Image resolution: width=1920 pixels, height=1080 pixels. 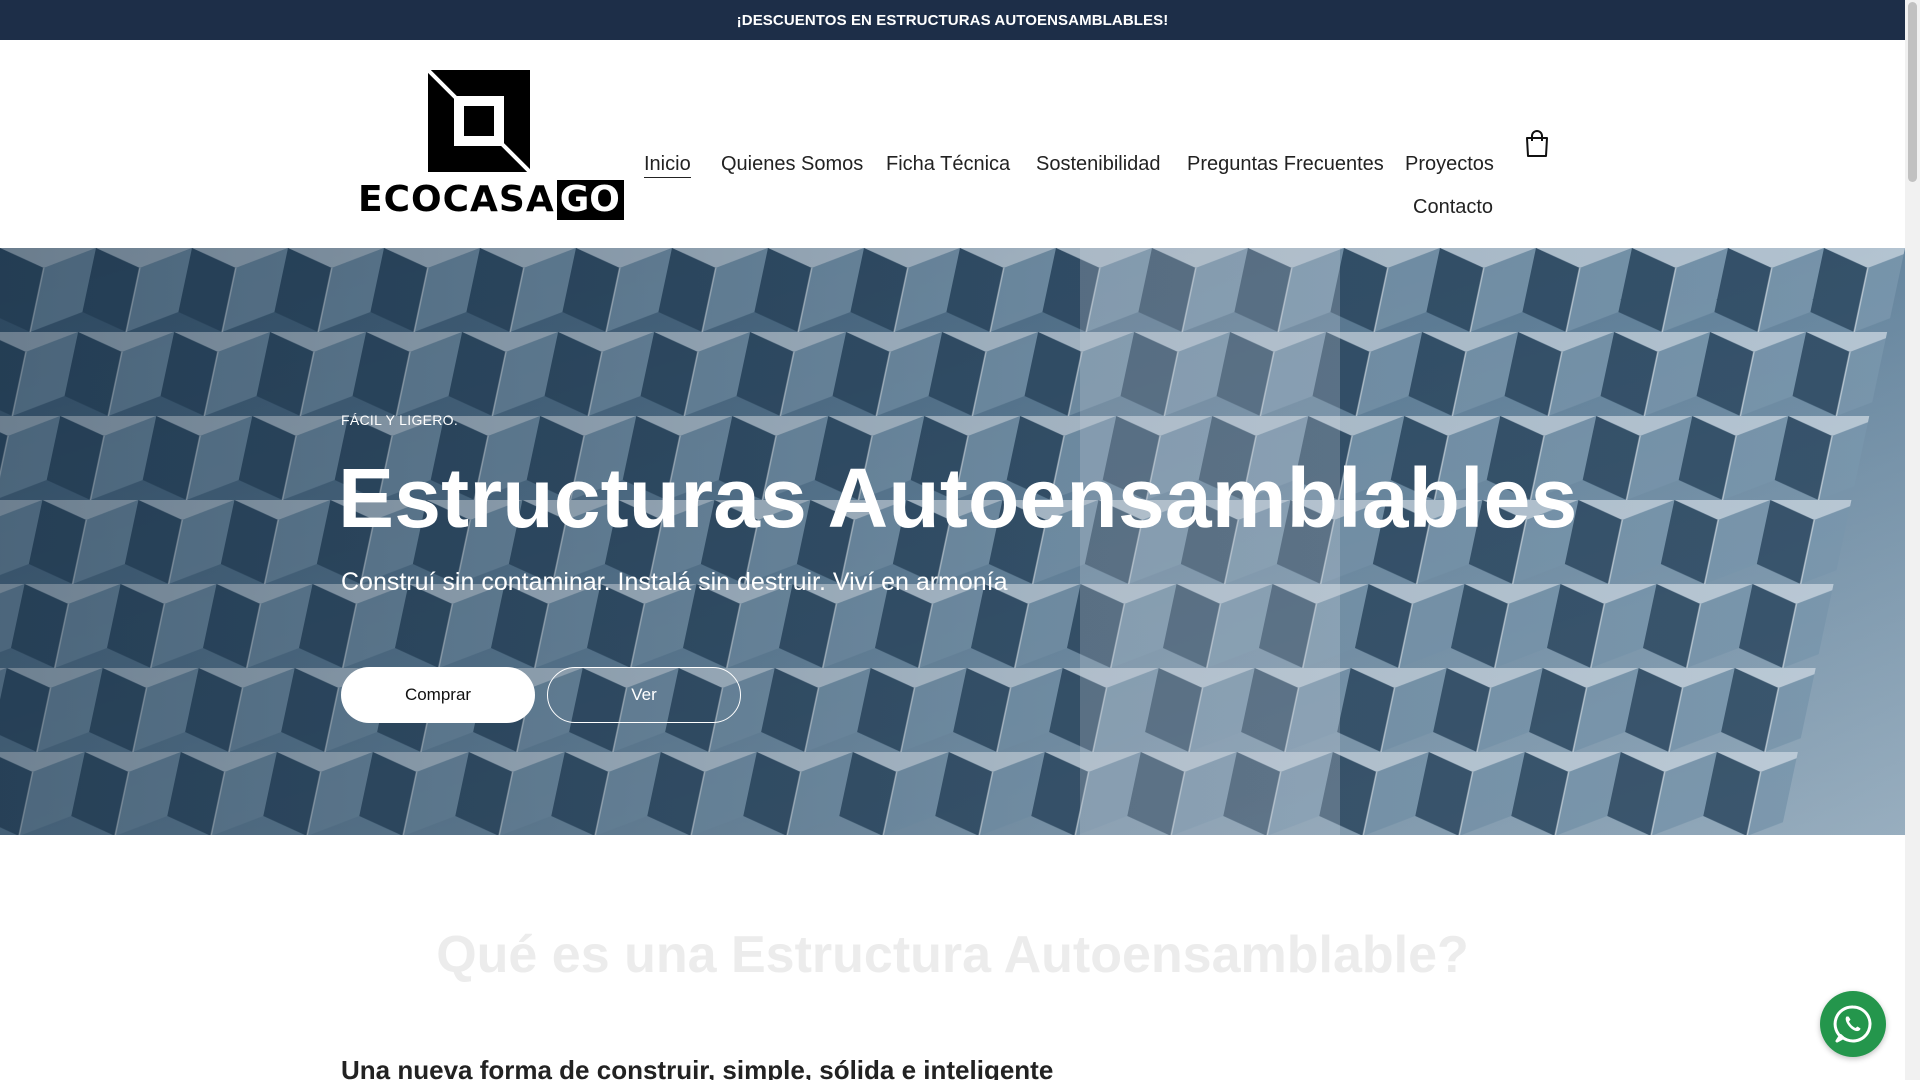 What do you see at coordinates (644, 695) in the screenshot?
I see `view-button: Ver` at bounding box center [644, 695].